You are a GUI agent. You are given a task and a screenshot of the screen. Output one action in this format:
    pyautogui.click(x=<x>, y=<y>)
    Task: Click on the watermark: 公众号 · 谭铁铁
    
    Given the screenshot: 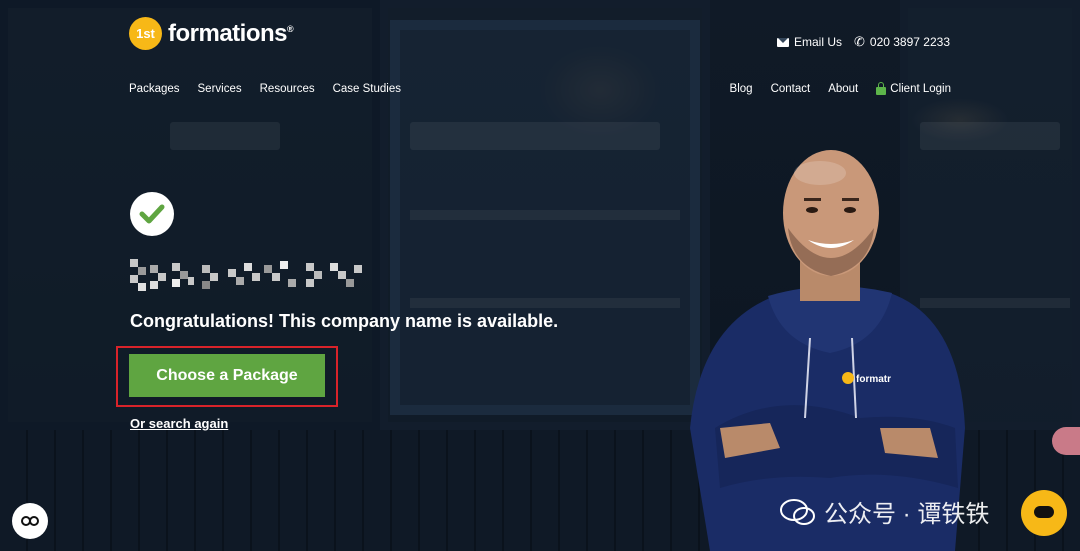 What is the action you would take?
    pyautogui.click(x=884, y=511)
    